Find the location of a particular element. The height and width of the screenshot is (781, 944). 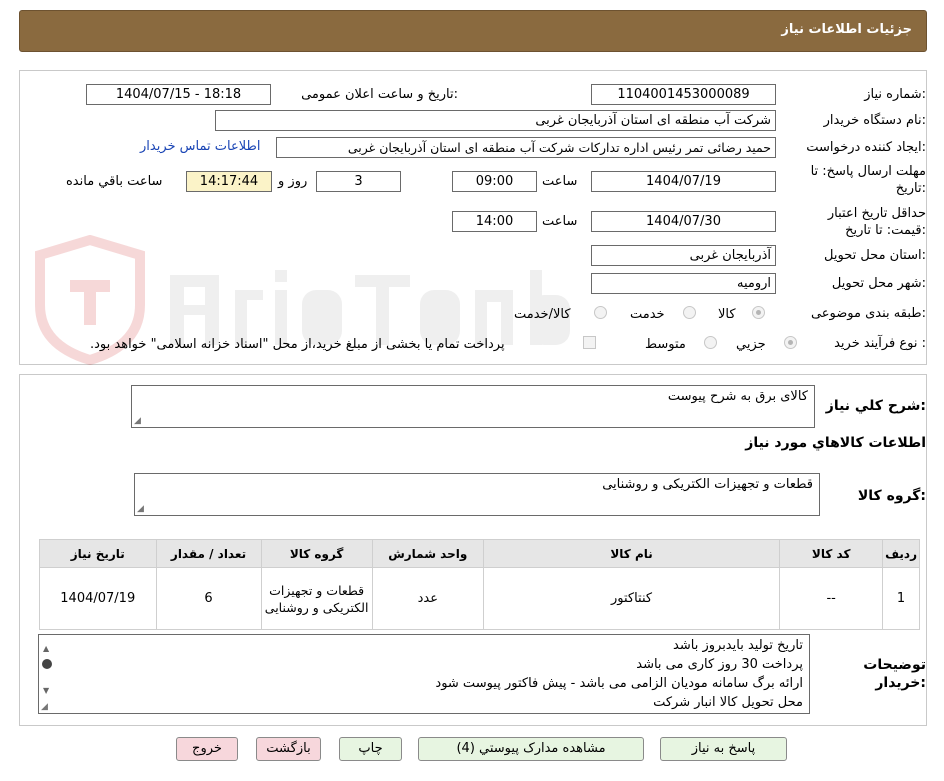

goods-name: کنتاکتور is located at coordinates (631, 598).